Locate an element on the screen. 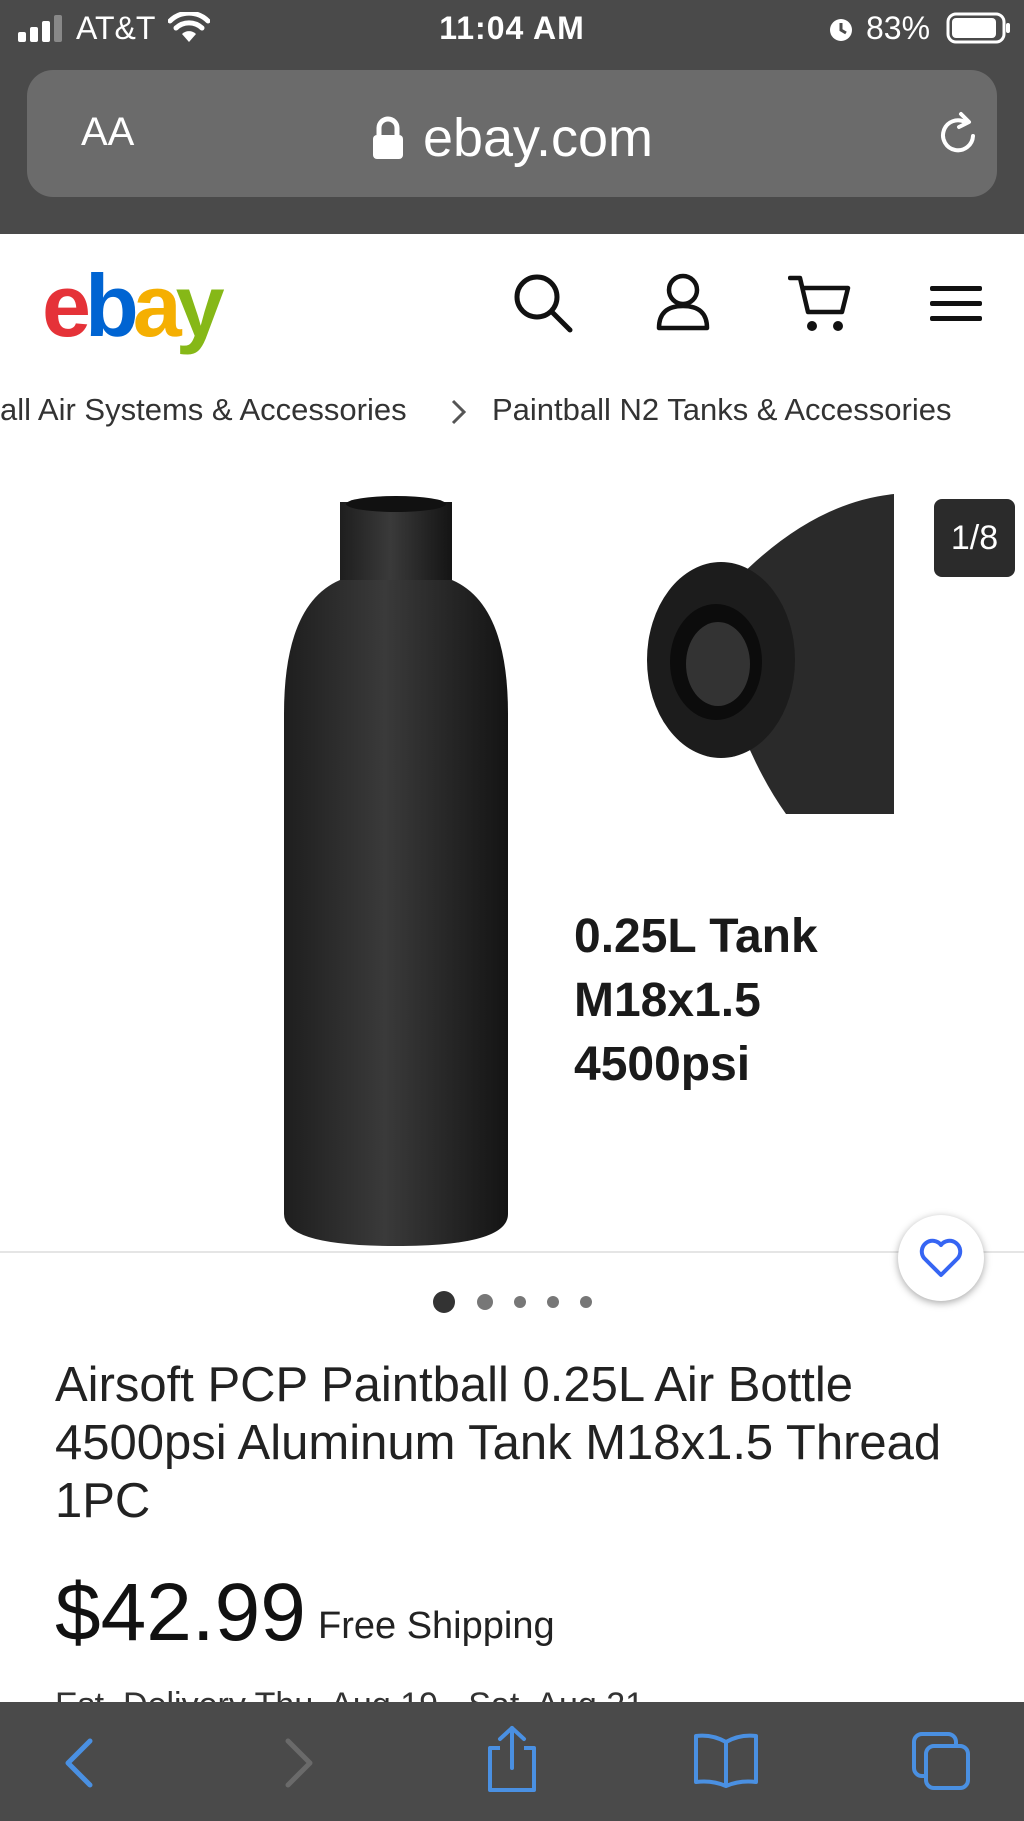 The width and height of the screenshot is (1024, 1821). status-bar: AT&T 11:04 AM 83% is located at coordinates (512, 29).